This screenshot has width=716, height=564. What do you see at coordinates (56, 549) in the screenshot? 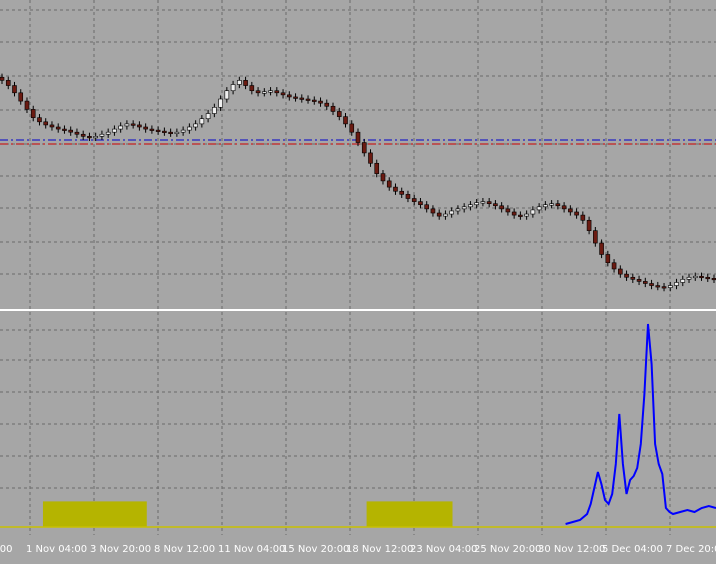
I see `x-tick-label-1: 1 Nov 04:00` at bounding box center [56, 549].